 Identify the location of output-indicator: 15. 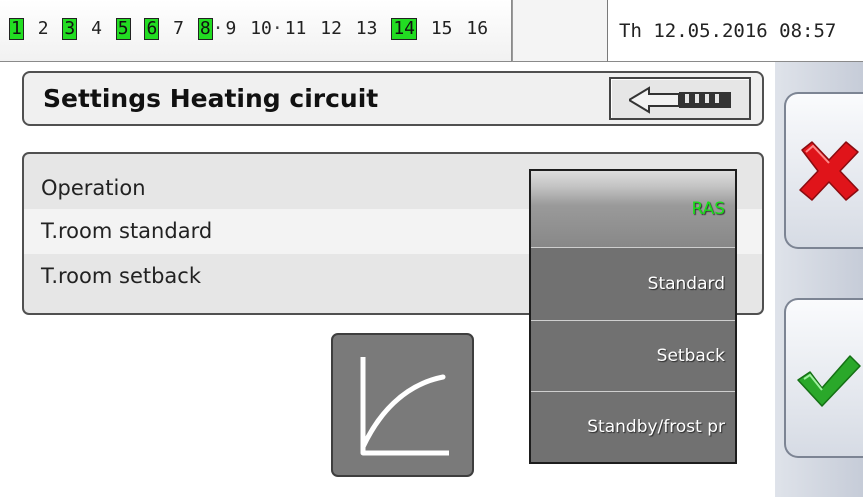
(441, 28).